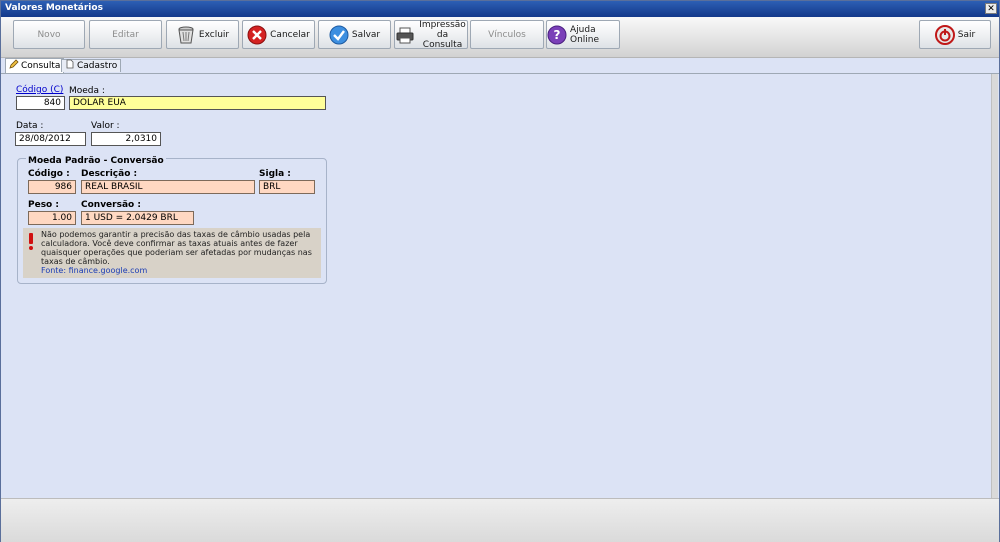 This screenshot has width=1000, height=542. I want to click on save-button: Salvar, so click(354, 34).